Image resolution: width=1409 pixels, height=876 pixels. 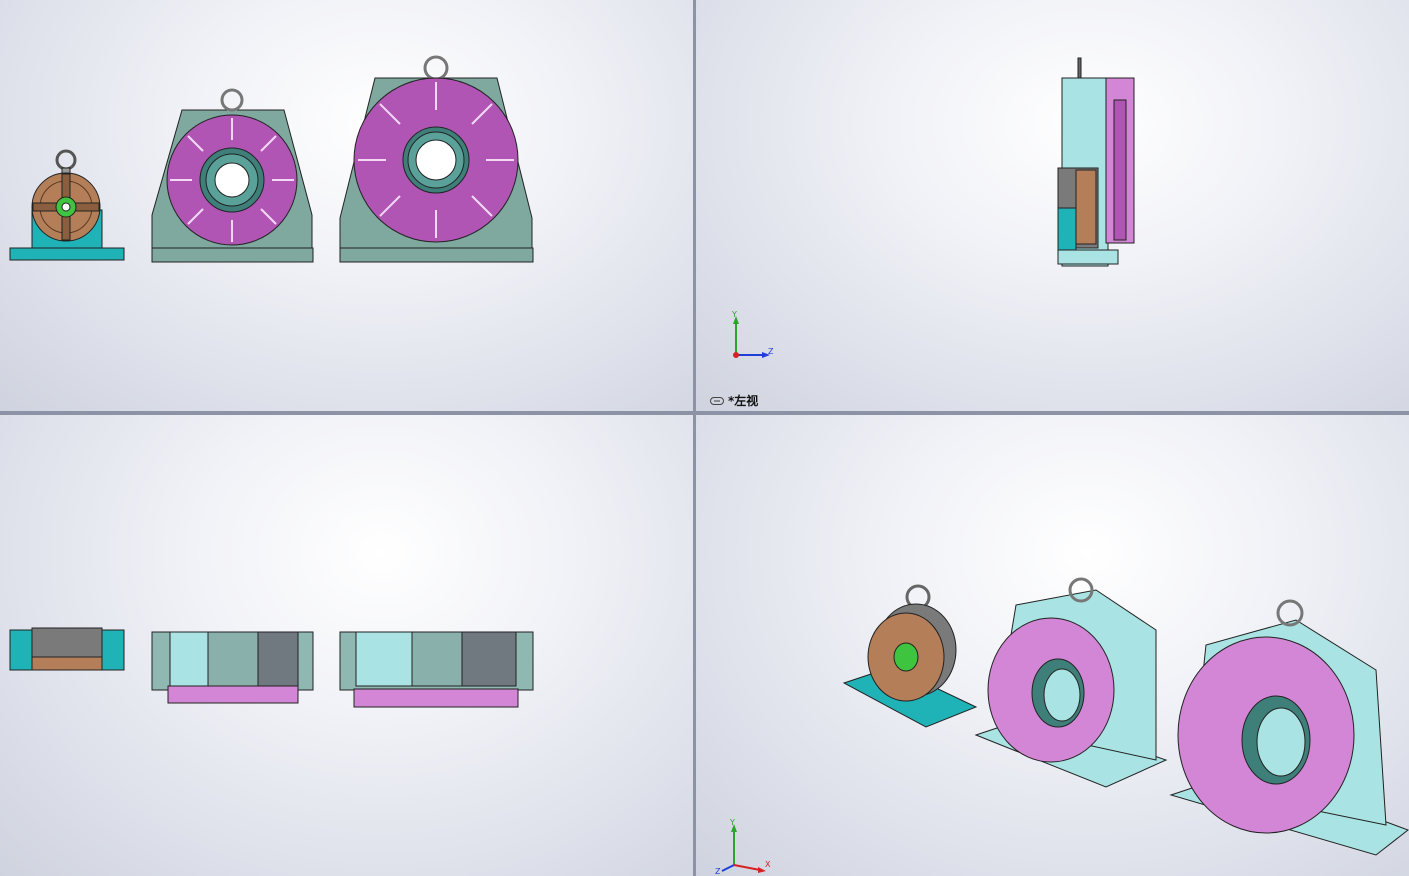 What do you see at coordinates (67, 649) in the screenshot?
I see `small-fixture-top` at bounding box center [67, 649].